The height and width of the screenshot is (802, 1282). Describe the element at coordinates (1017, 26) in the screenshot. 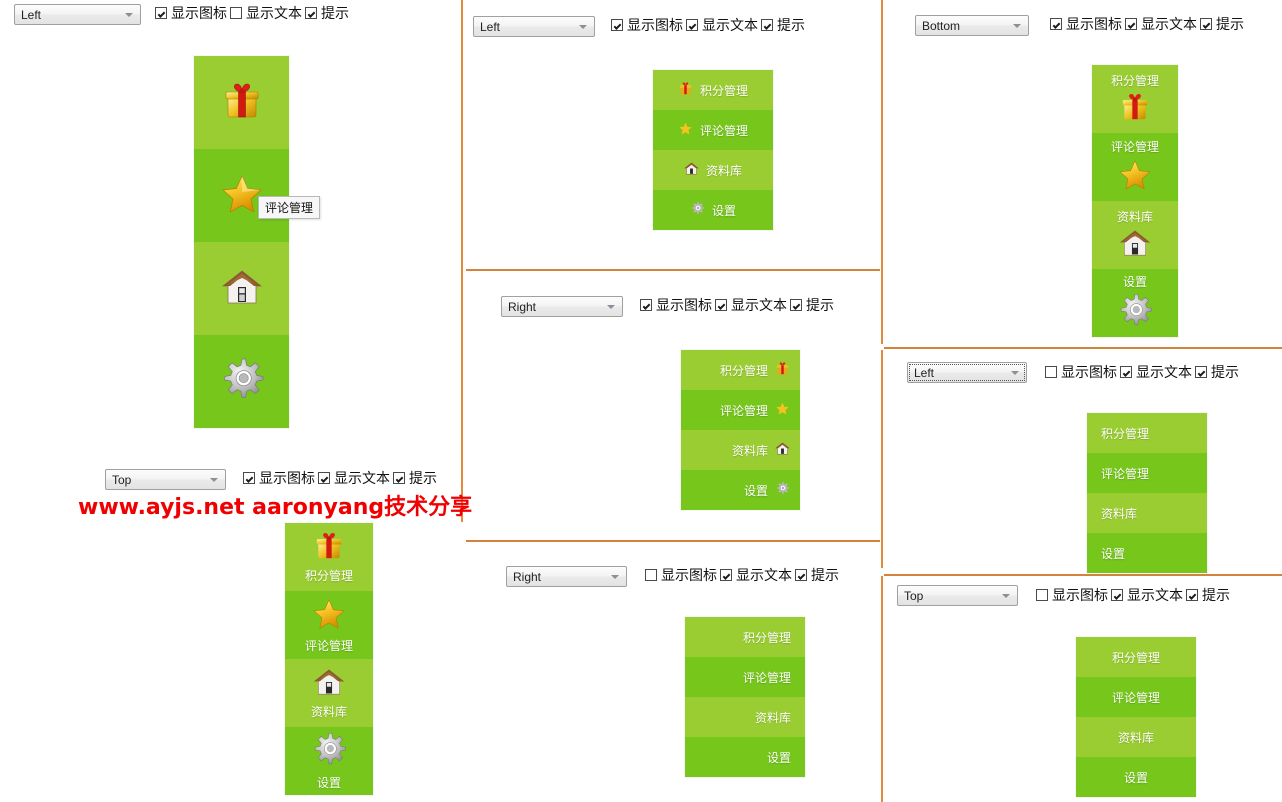

I see `chevron-down-icon` at that location.